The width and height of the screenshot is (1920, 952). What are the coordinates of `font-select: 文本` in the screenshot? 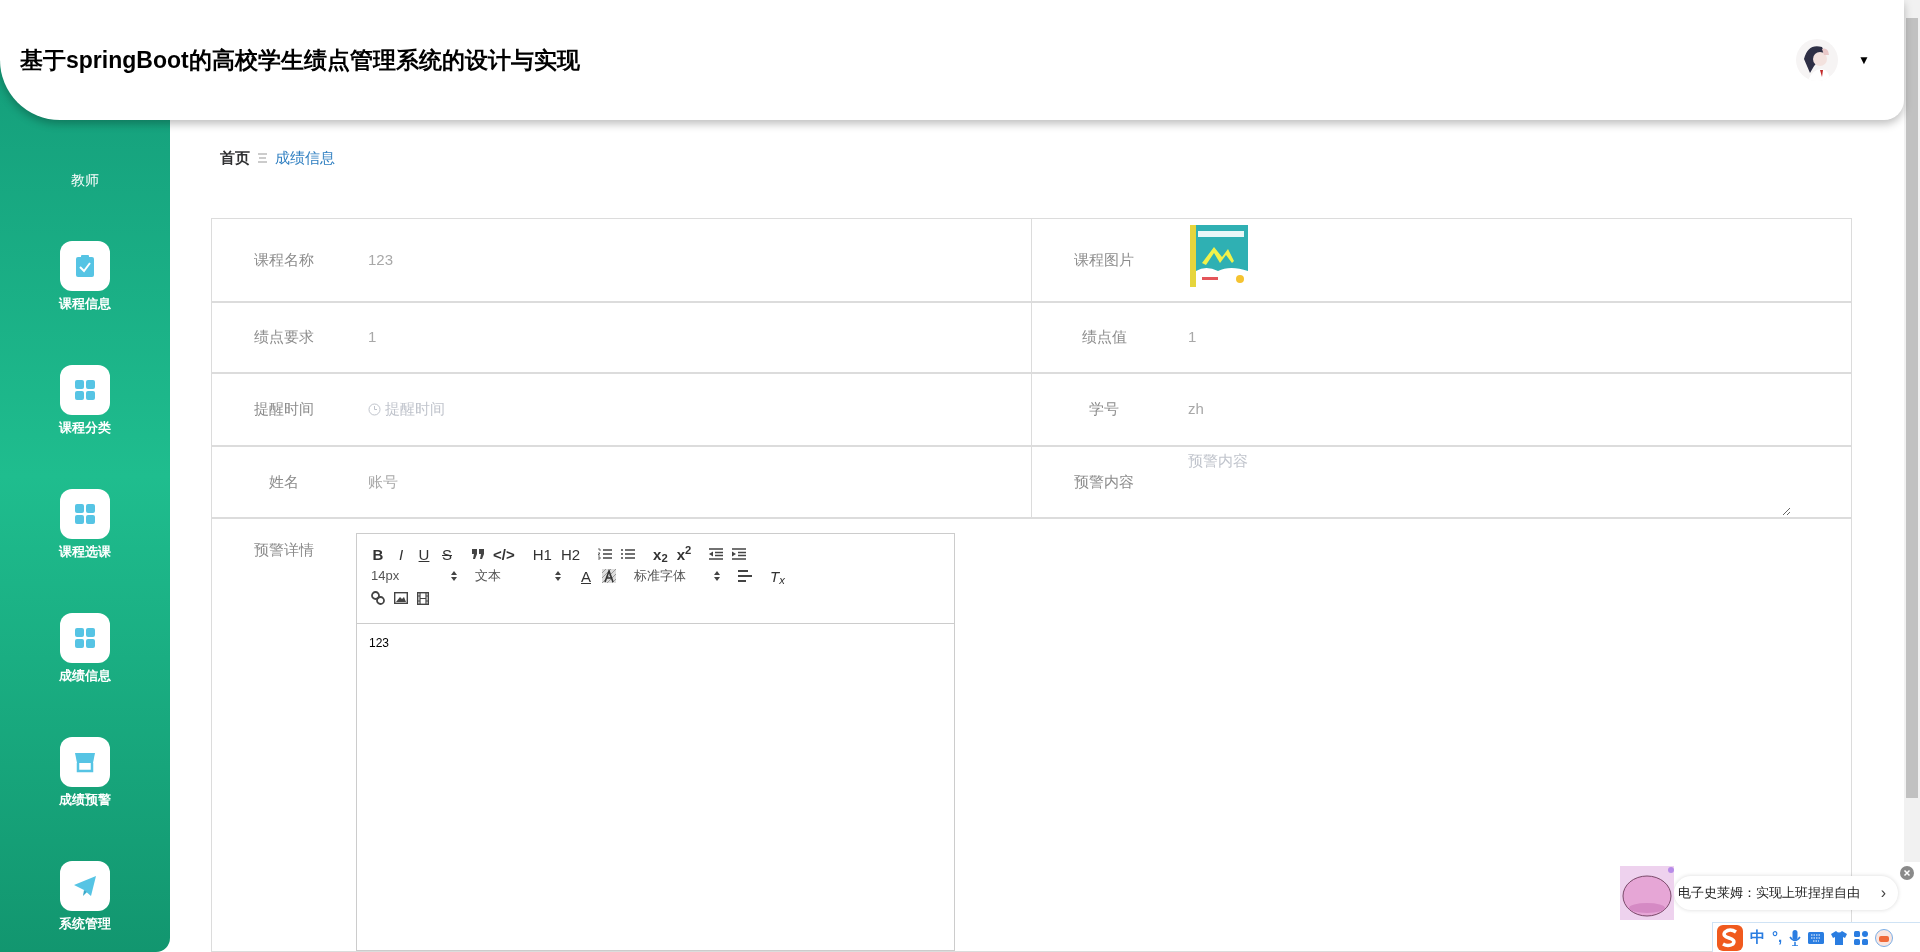 It's located at (518, 576).